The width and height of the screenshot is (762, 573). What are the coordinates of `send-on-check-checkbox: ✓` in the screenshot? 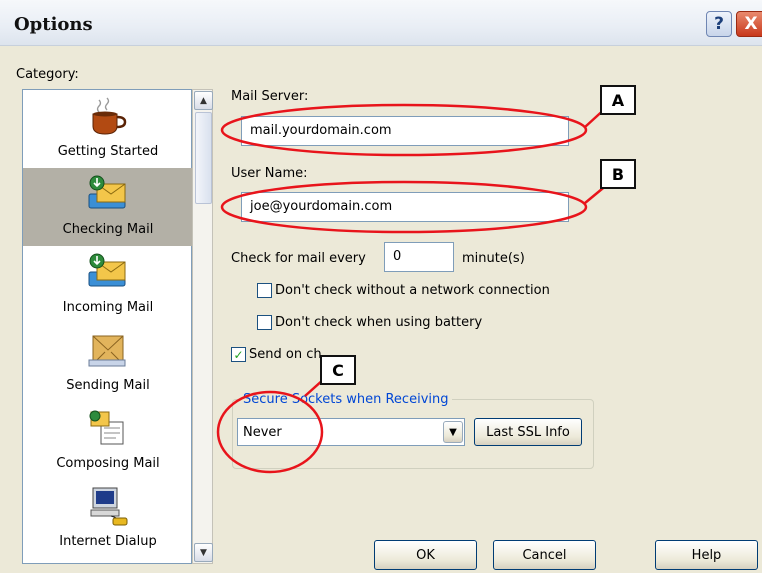 It's located at (238, 354).